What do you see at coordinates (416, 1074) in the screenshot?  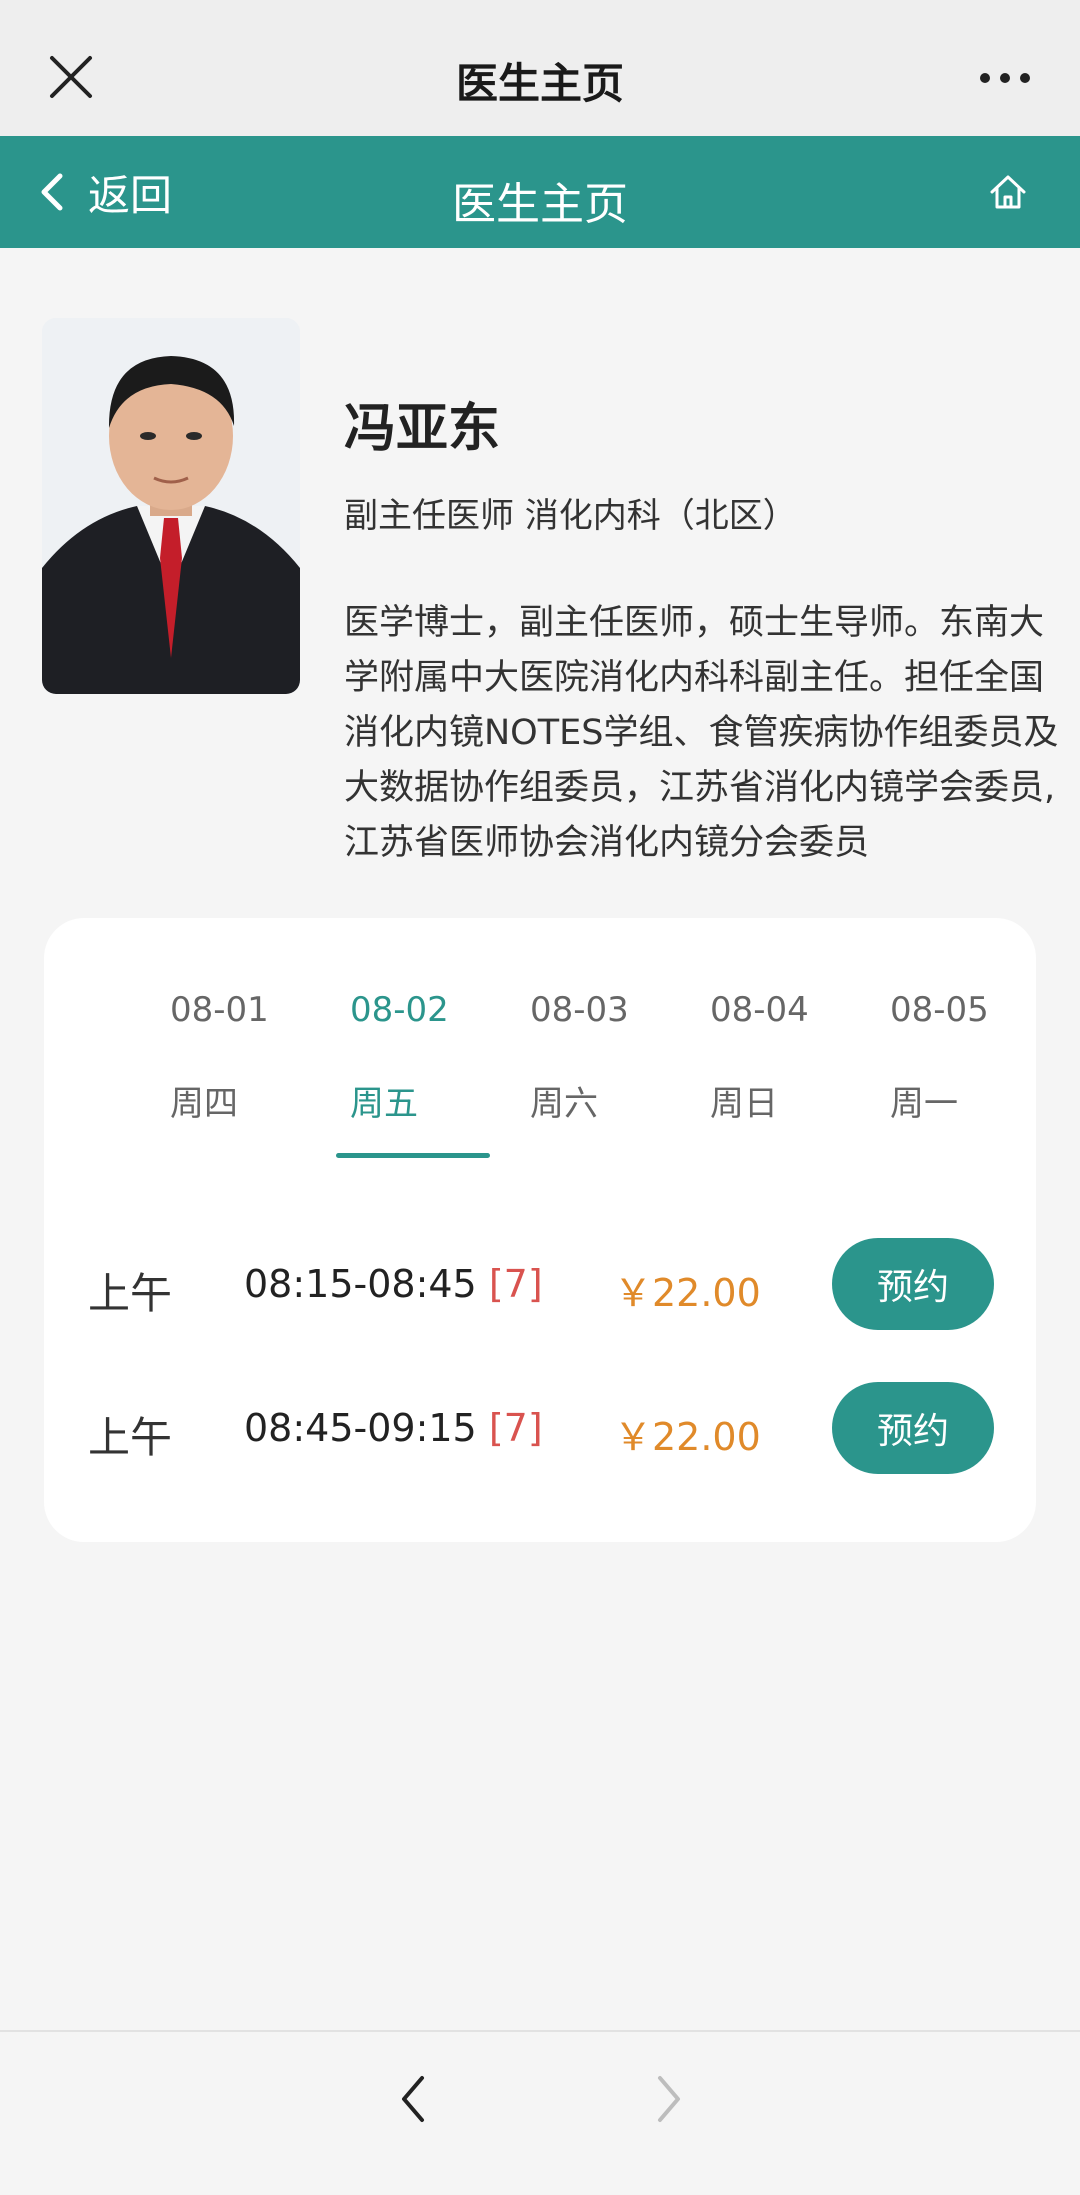 I see `date-tab-08-02: 08-02 周五` at bounding box center [416, 1074].